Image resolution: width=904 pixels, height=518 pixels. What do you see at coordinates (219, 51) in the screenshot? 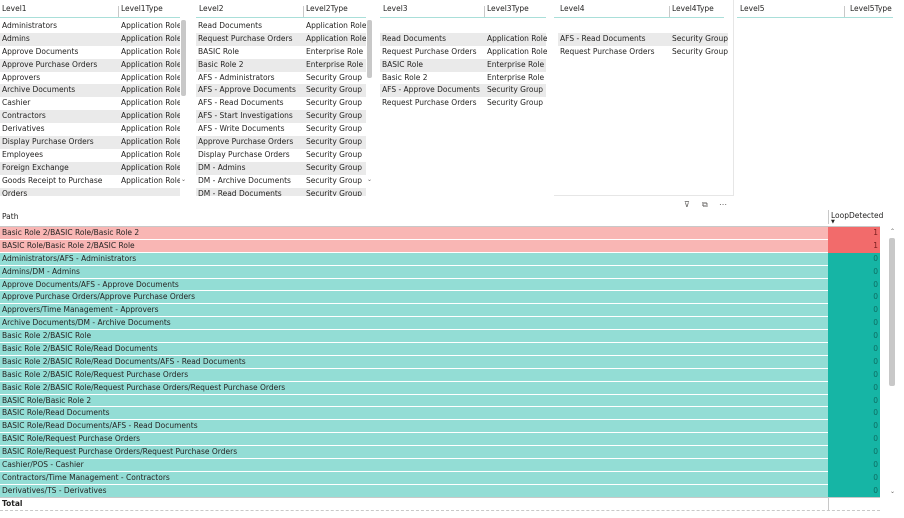
I see `level2-name-cell: BASIC Role` at bounding box center [219, 51].